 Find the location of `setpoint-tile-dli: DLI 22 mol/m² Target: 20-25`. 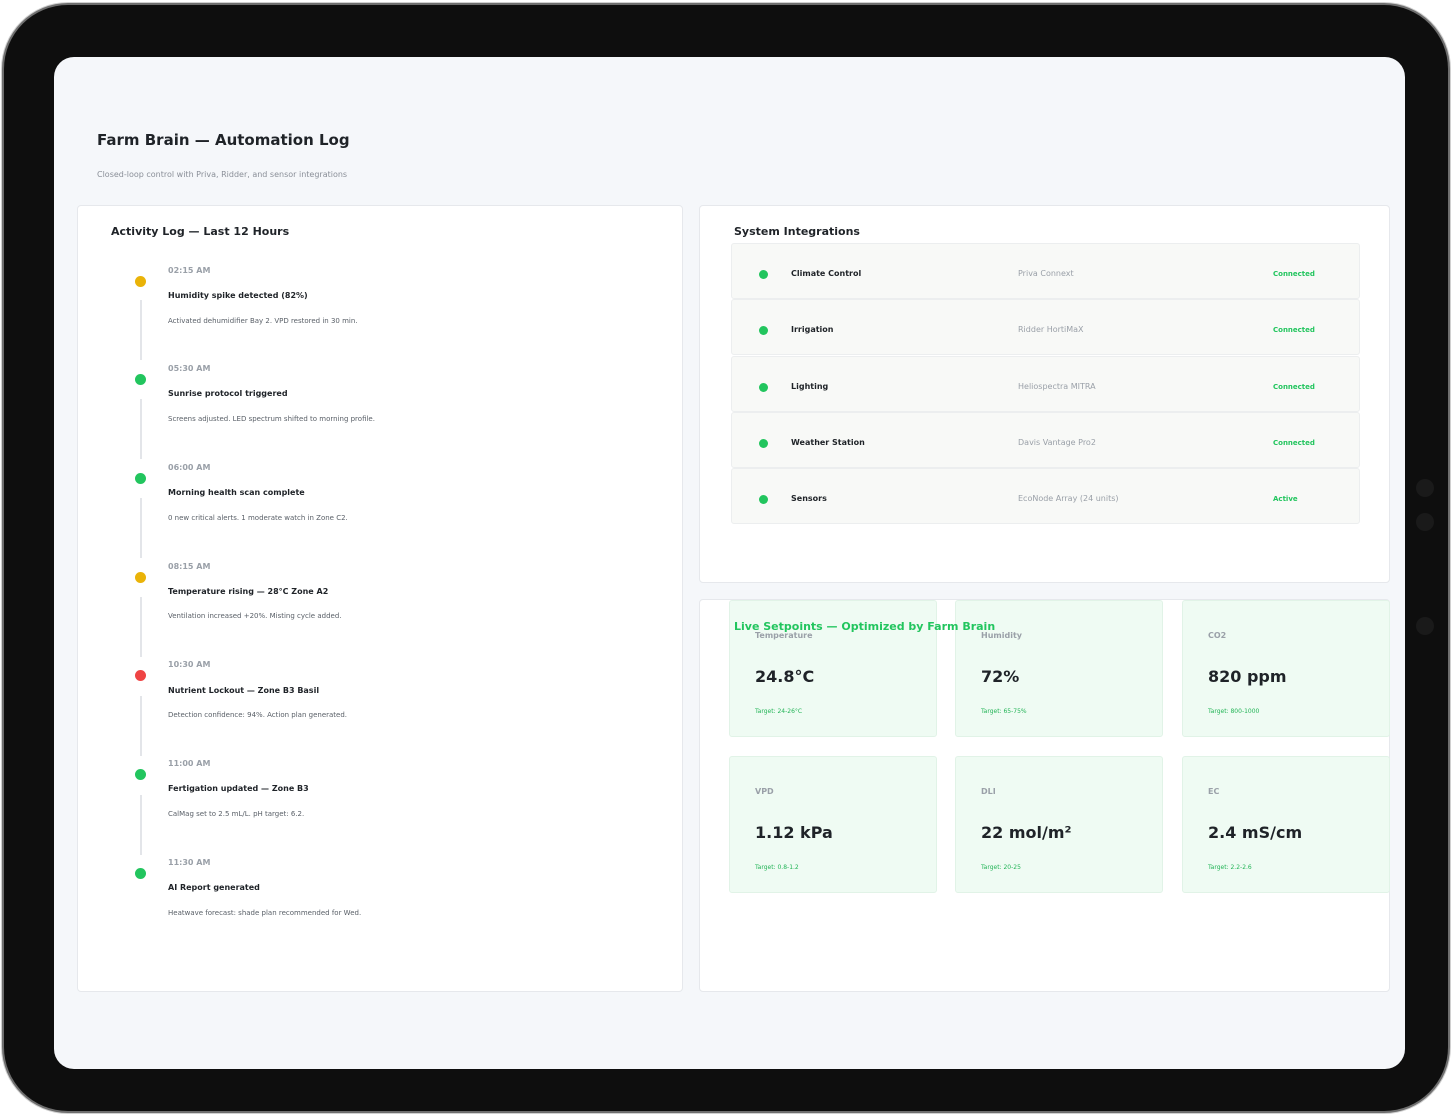

setpoint-tile-dli: DLI 22 mol/m² Target: 20-25 is located at coordinates (1059, 824).